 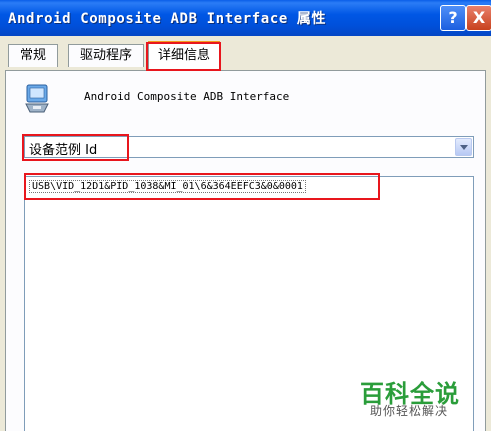 What do you see at coordinates (184, 55) in the screenshot?
I see `tab-details: 详细信息` at bounding box center [184, 55].